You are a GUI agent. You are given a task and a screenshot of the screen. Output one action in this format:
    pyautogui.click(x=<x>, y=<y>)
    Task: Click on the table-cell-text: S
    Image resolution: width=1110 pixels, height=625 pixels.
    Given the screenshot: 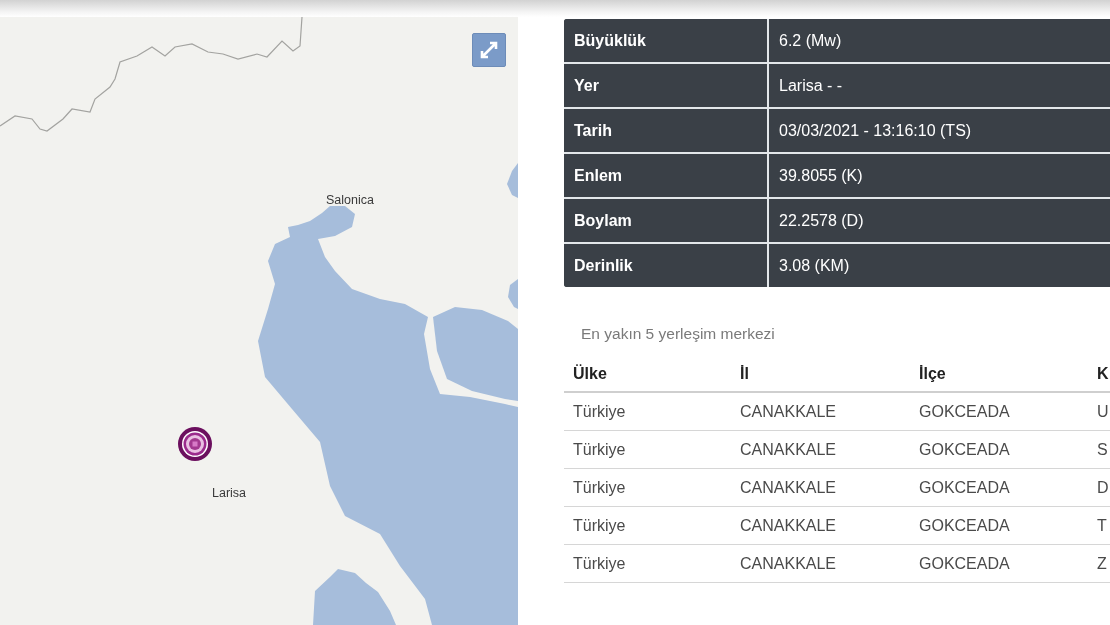 What is the action you would take?
    pyautogui.click(x=1103, y=449)
    